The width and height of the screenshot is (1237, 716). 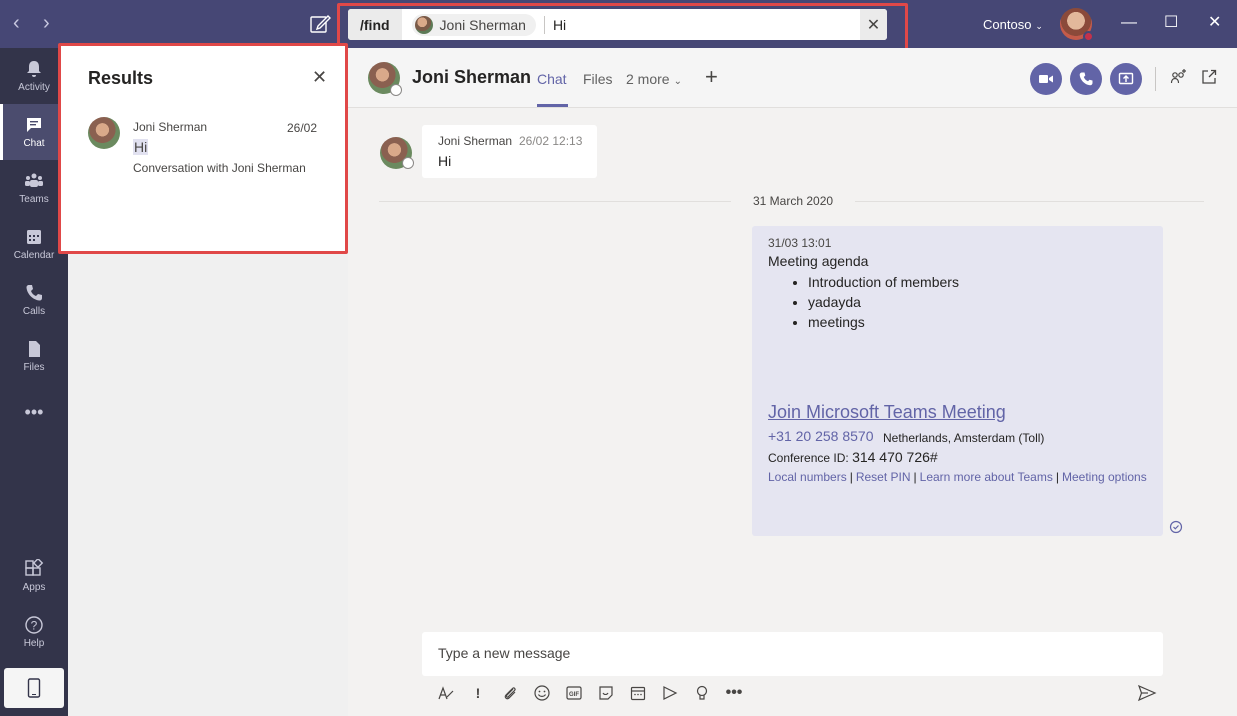 What do you see at coordinates (472, 77) in the screenshot?
I see `page-title: Joni Sherman` at bounding box center [472, 77].